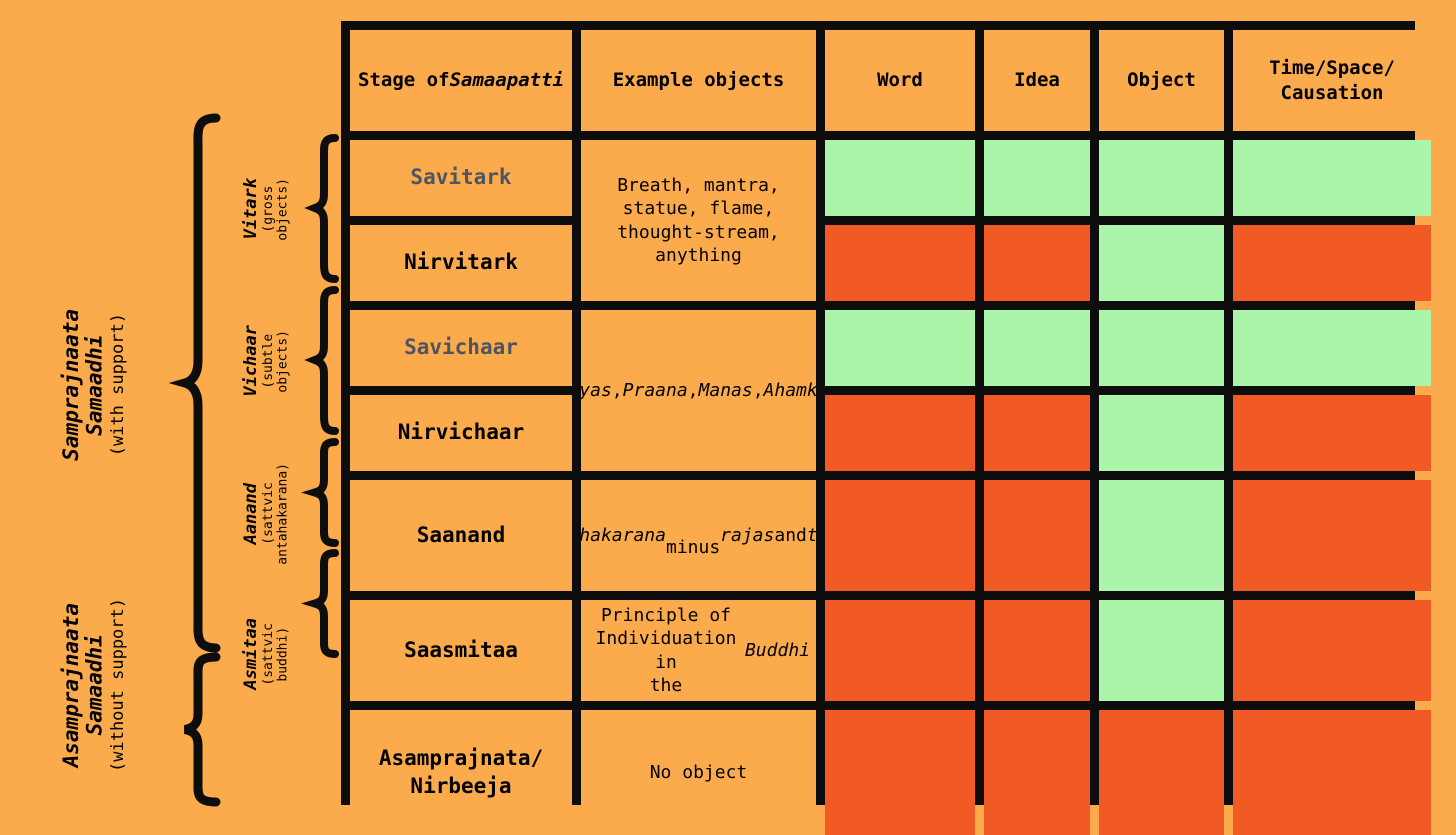 Image resolution: width=1456 pixels, height=835 pixels. What do you see at coordinates (900, 80) in the screenshot?
I see `column-header-2: Word` at bounding box center [900, 80].